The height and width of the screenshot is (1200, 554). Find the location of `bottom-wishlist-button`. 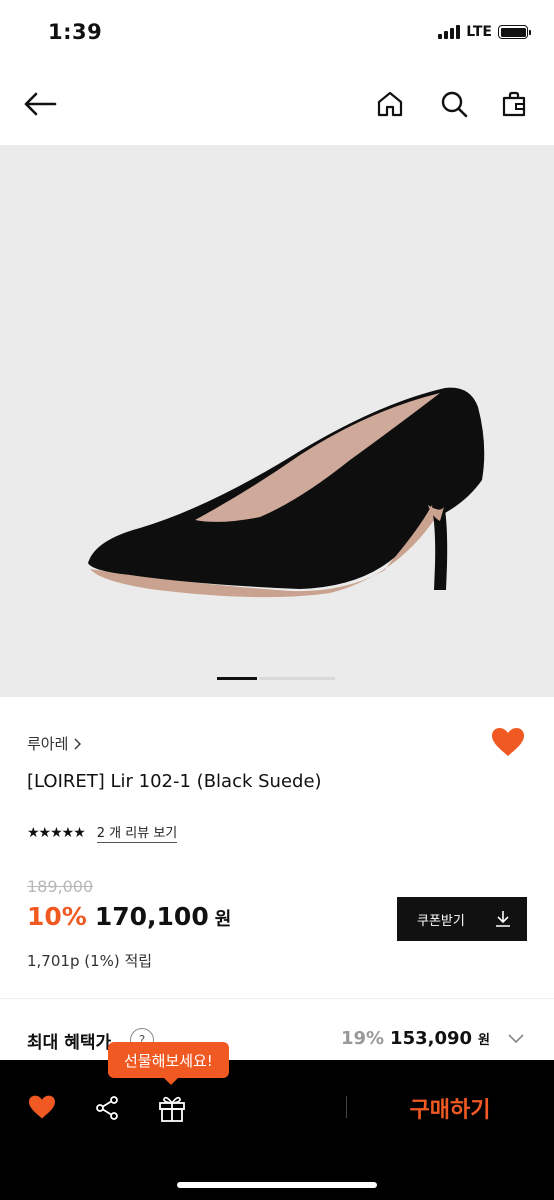

bottom-wishlist-button is located at coordinates (42, 1107).